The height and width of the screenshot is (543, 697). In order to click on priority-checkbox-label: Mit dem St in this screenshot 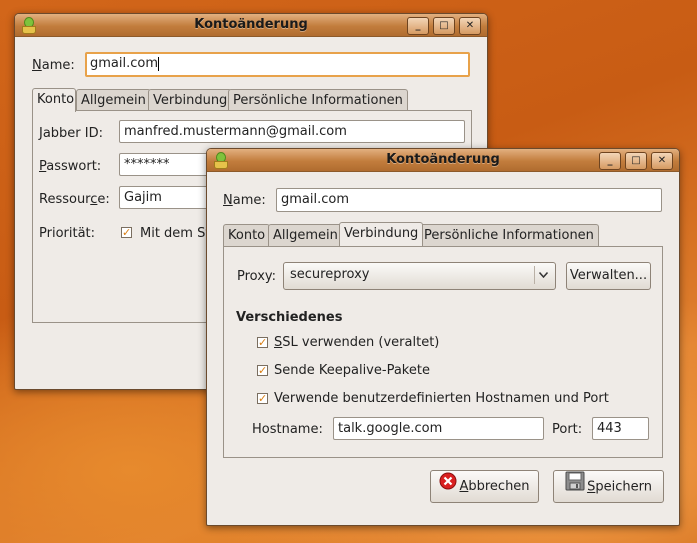, I will do `click(175, 233)`.